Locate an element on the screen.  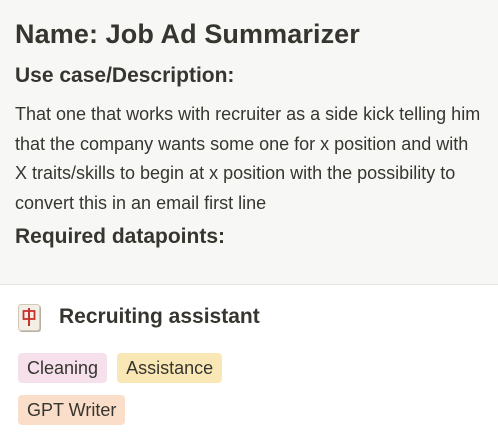
tag-gpt-writer: GPT Writer is located at coordinates (72, 410).